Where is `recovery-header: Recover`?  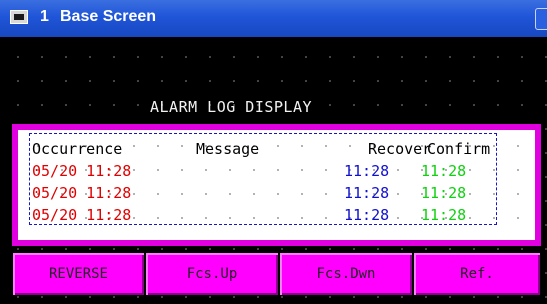
recovery-header: Recover is located at coordinates (400, 149).